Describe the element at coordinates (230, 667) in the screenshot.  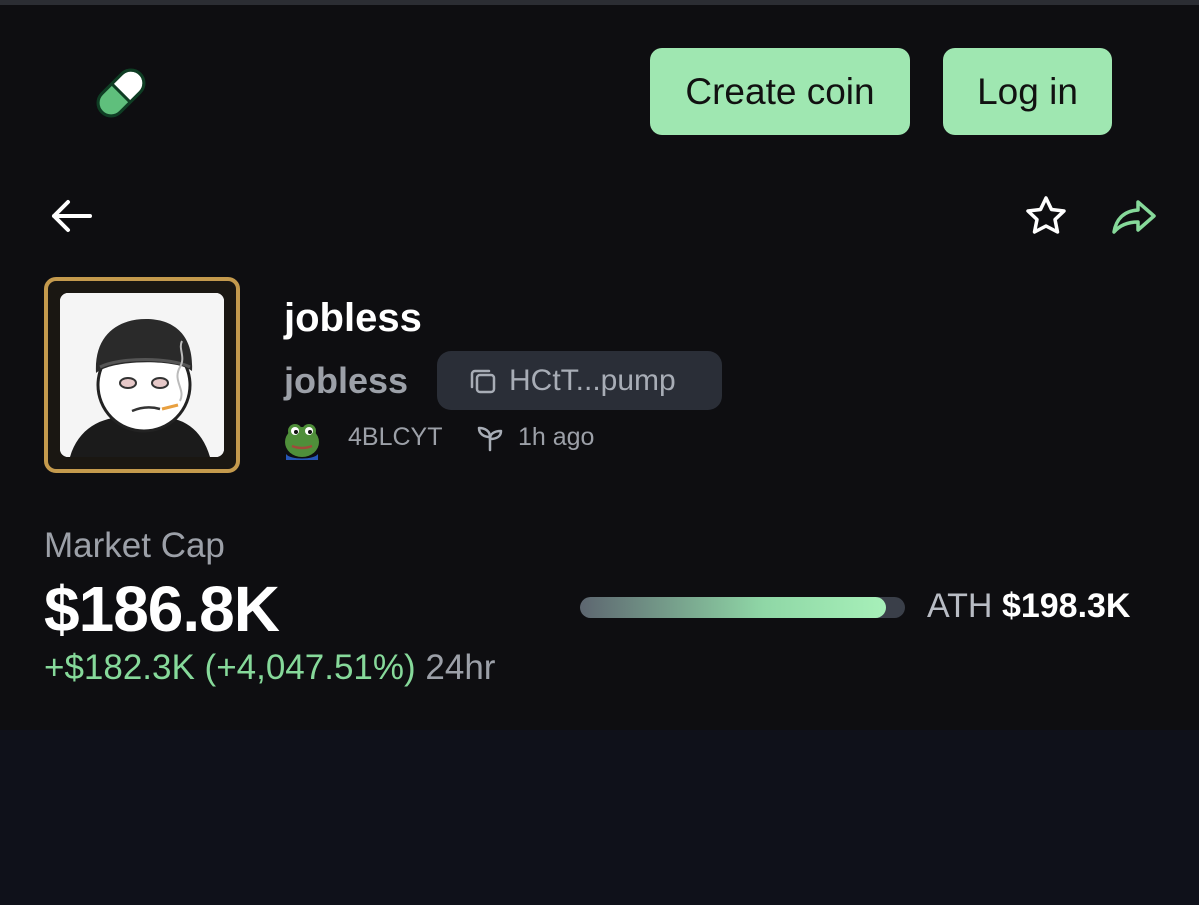
I see `market-cap-change-value: +$182.3K (+4,047.51%)` at that location.